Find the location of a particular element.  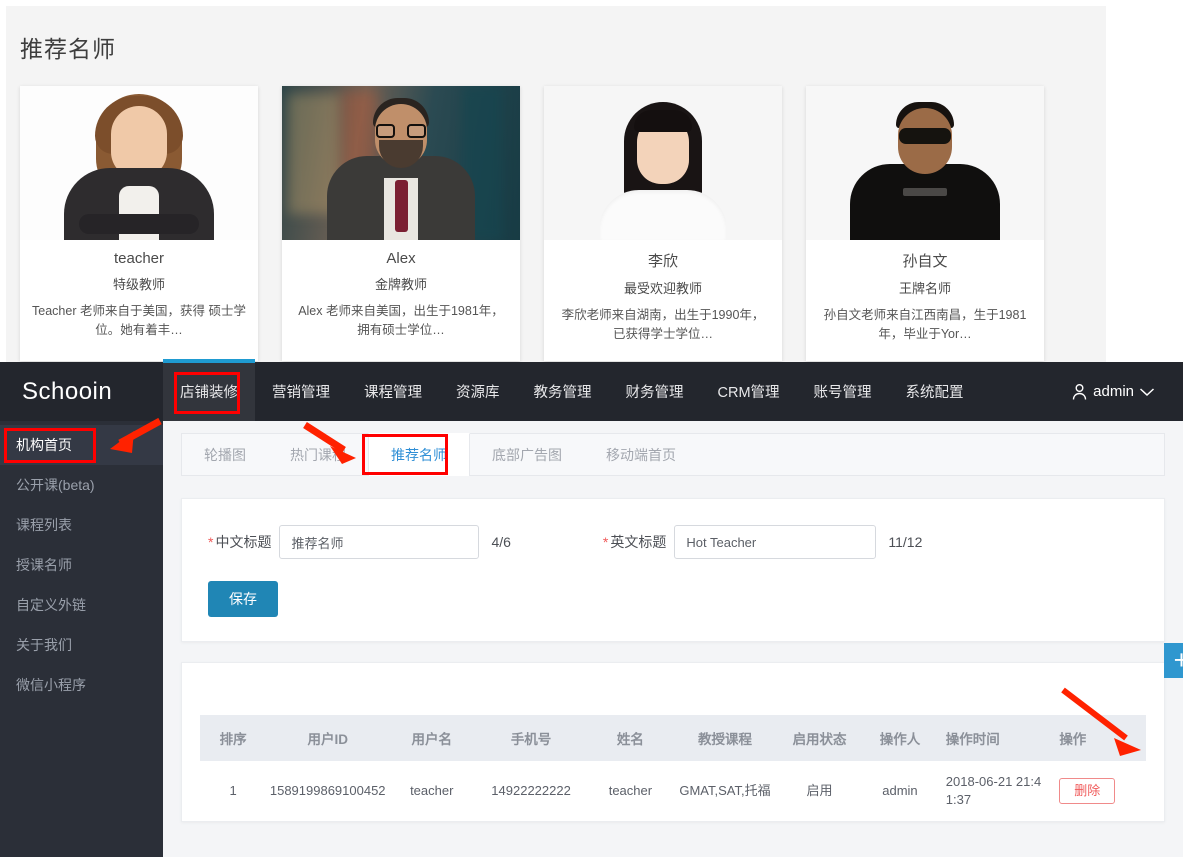

cell-actions: 删除 is located at coordinates (1098, 790).